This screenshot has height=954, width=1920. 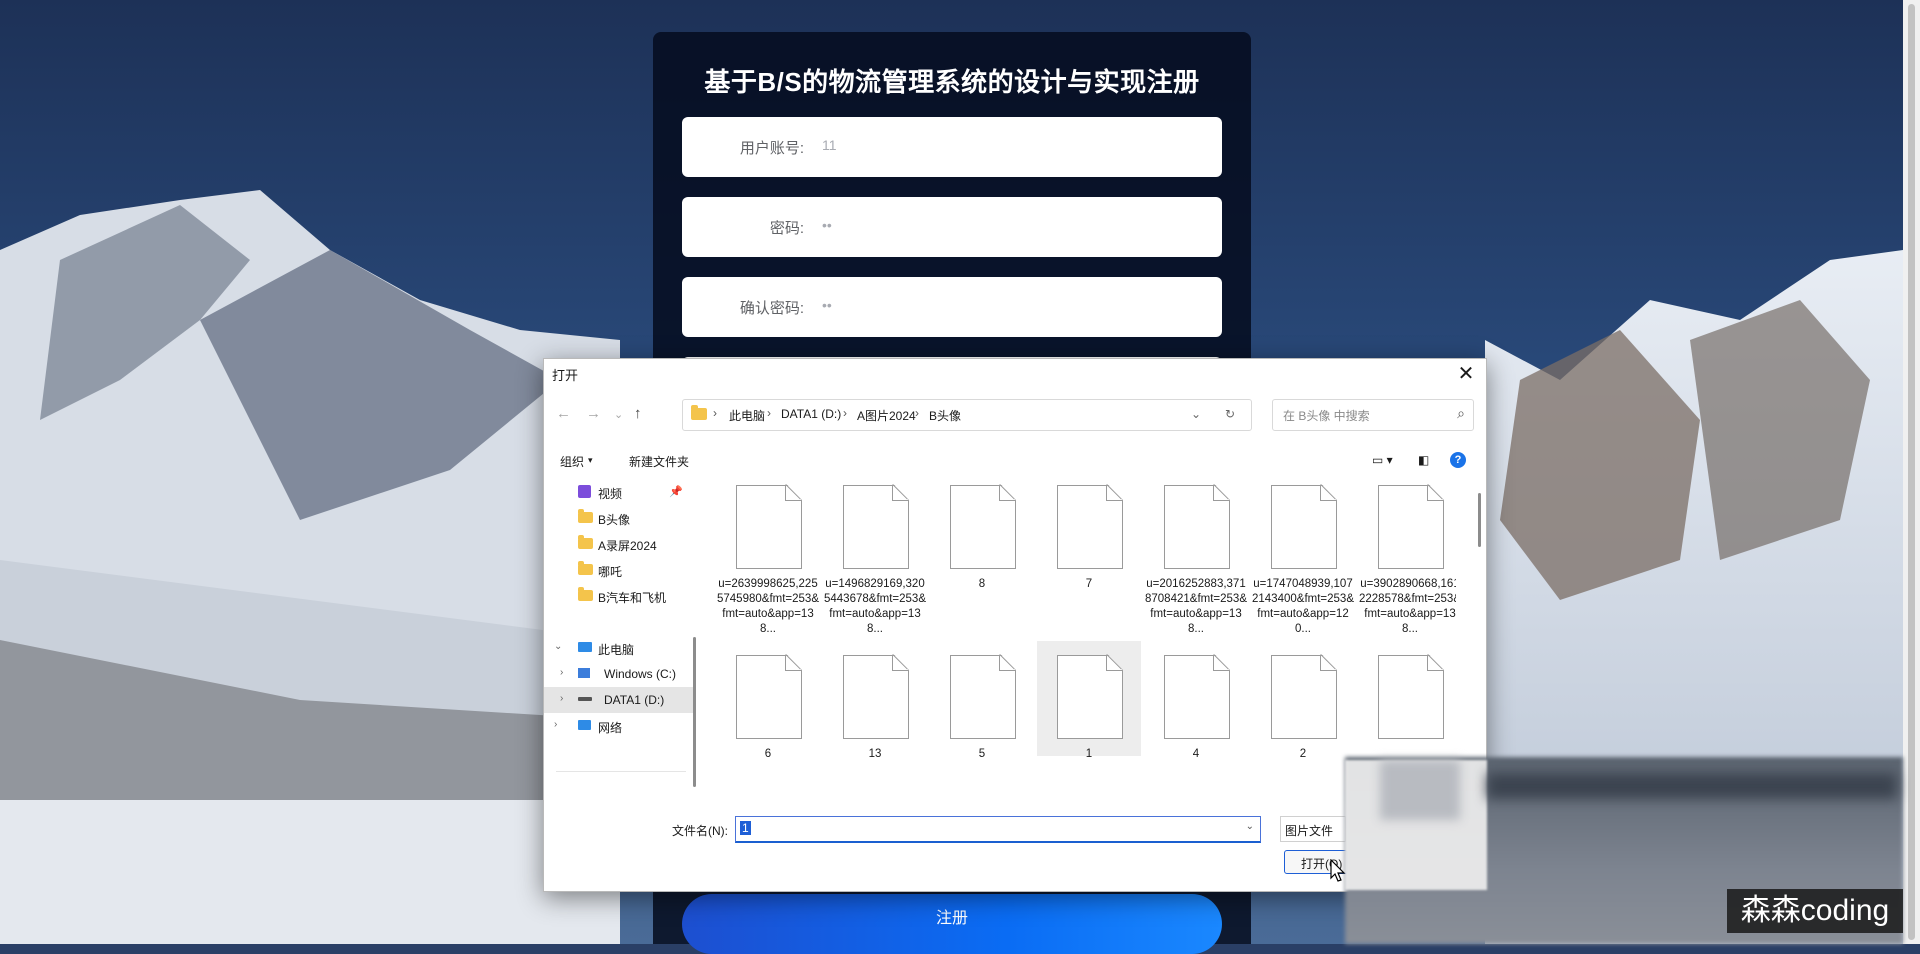 What do you see at coordinates (875, 706) in the screenshot?
I see `file-tile: 13` at bounding box center [875, 706].